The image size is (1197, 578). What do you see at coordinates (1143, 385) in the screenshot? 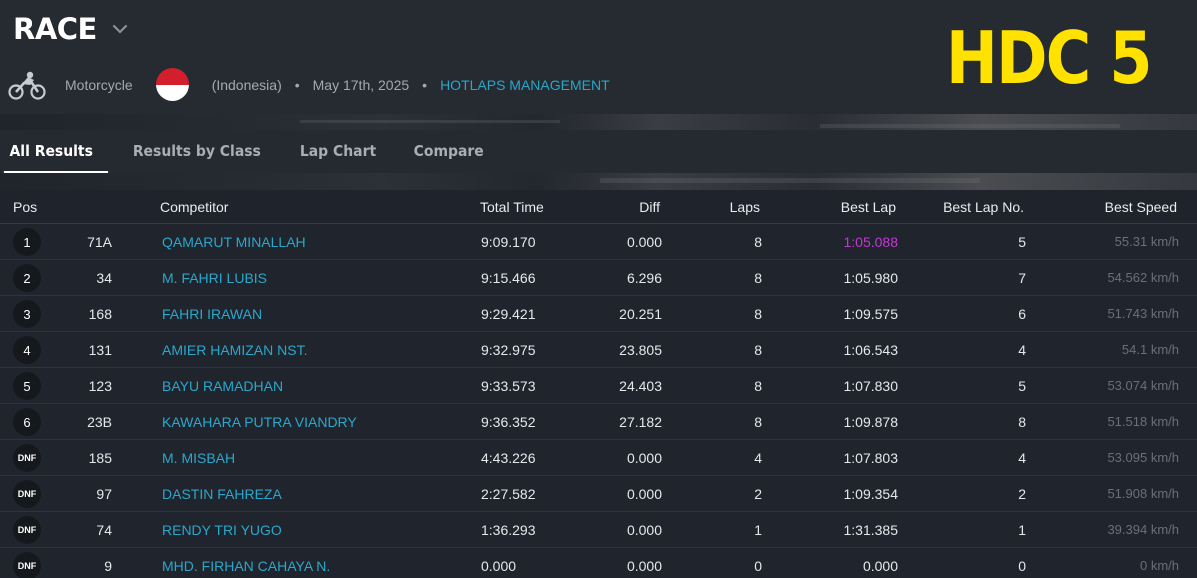
I see `best-speed-value: 53.074 km/h` at bounding box center [1143, 385].